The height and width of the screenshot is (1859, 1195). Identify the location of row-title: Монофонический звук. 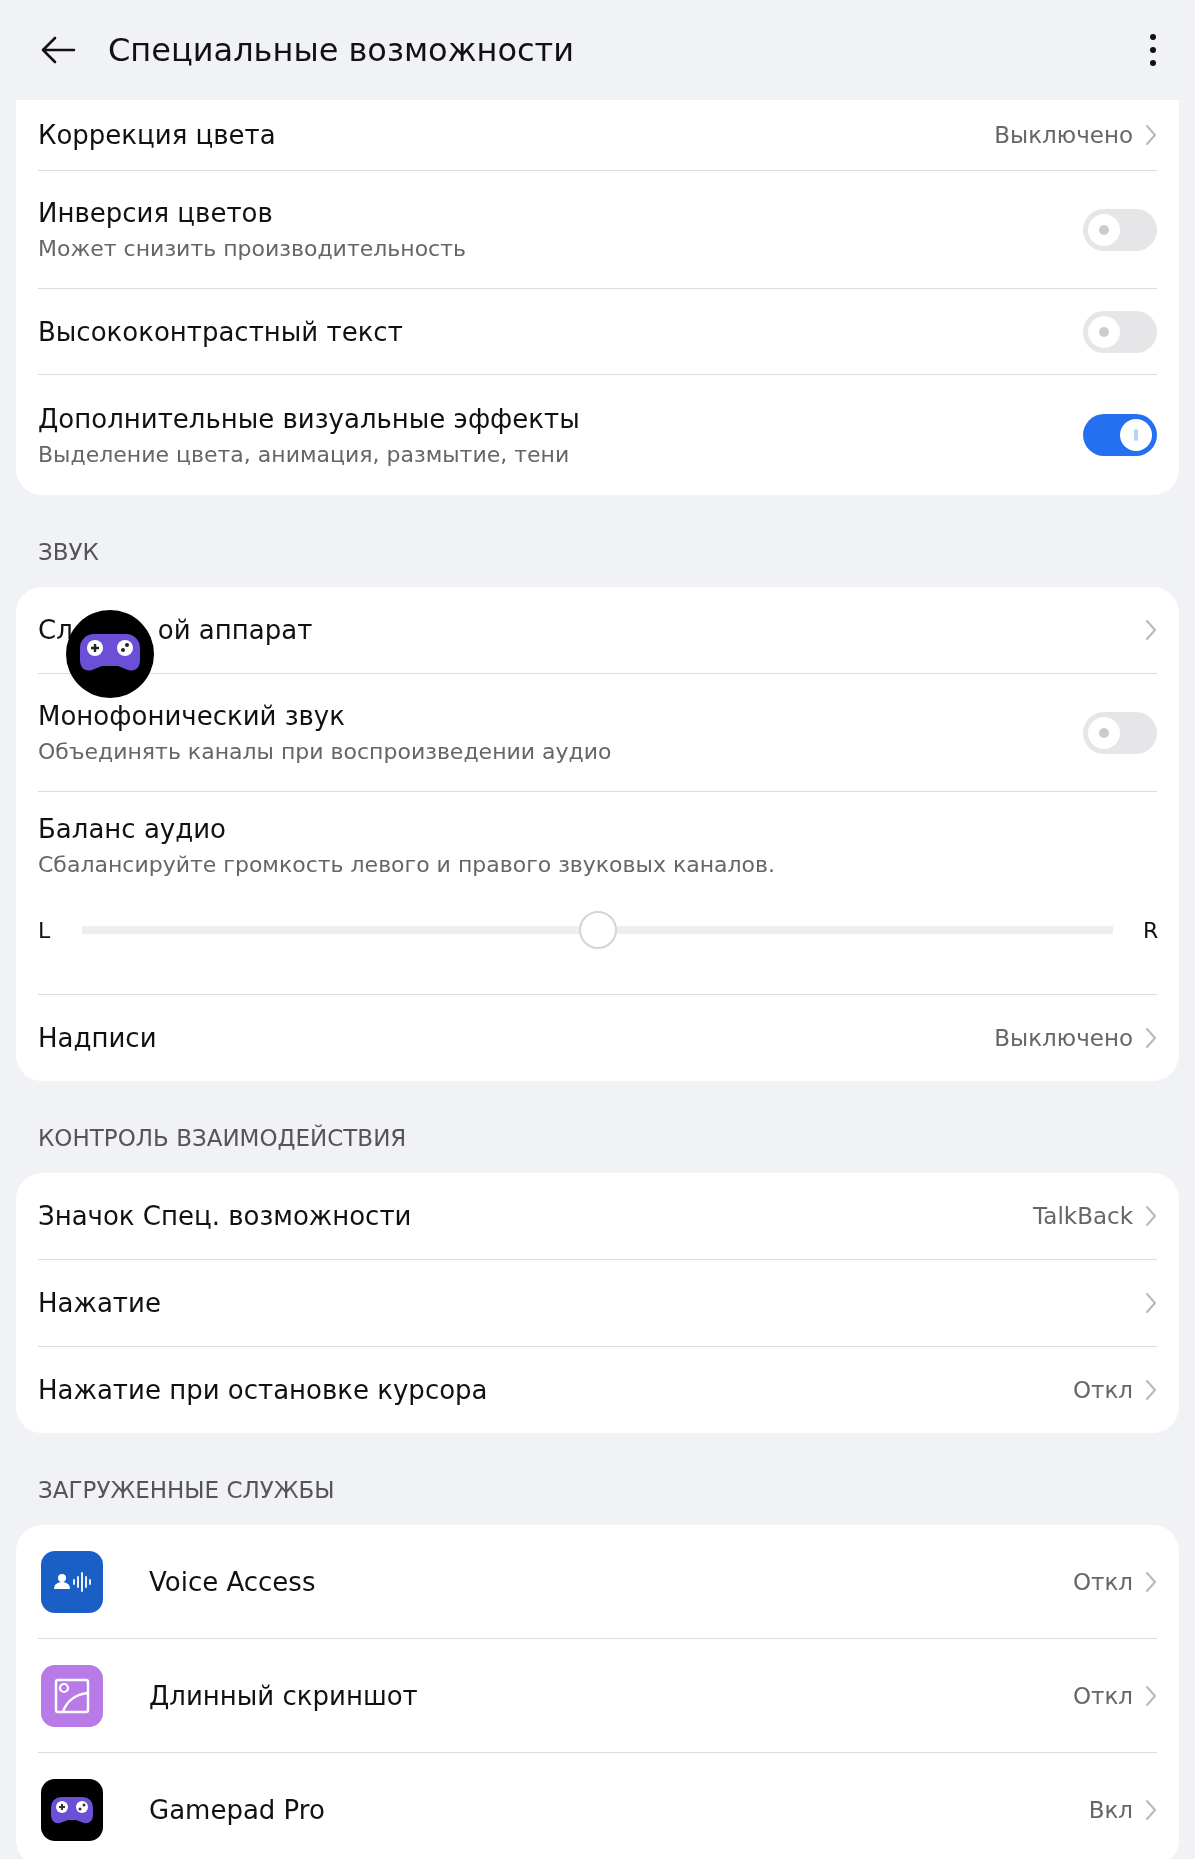
(192, 716).